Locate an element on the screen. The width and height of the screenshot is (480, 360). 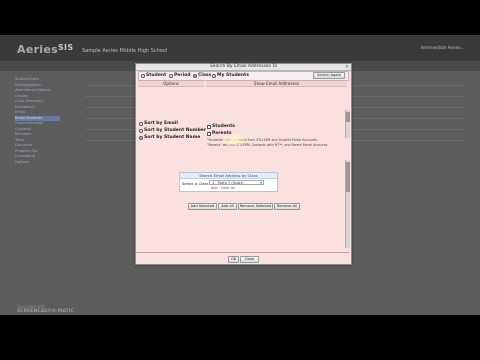
search-again-button: Search Again is located at coordinates (329, 75).